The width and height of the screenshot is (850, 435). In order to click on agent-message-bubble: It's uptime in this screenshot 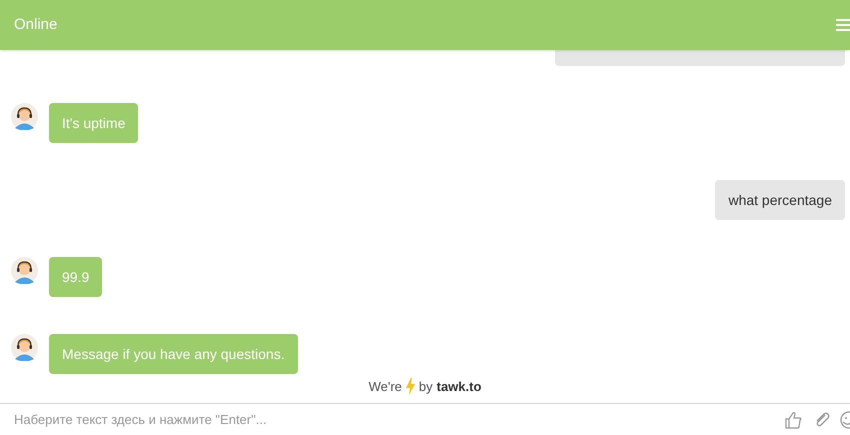, I will do `click(93, 123)`.